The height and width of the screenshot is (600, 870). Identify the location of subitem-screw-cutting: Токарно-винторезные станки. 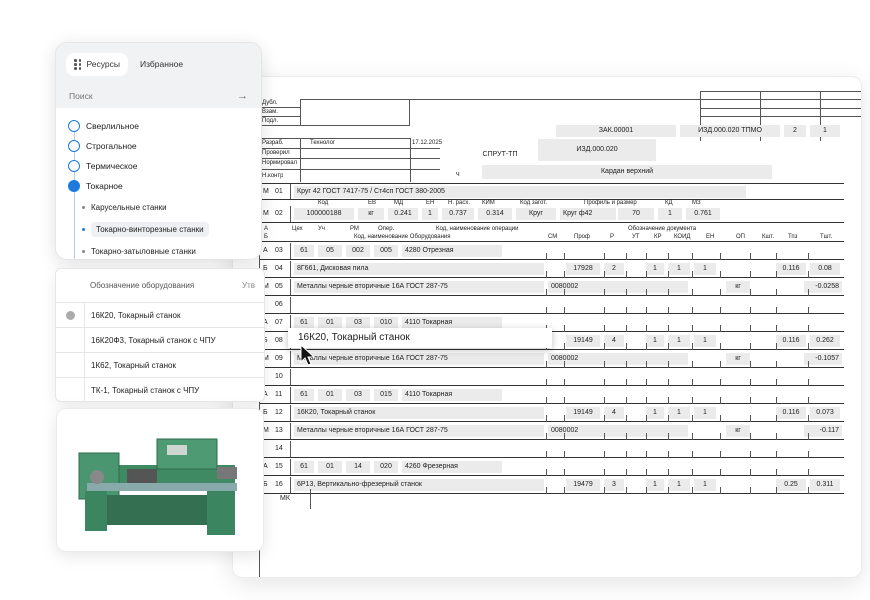
(158, 229).